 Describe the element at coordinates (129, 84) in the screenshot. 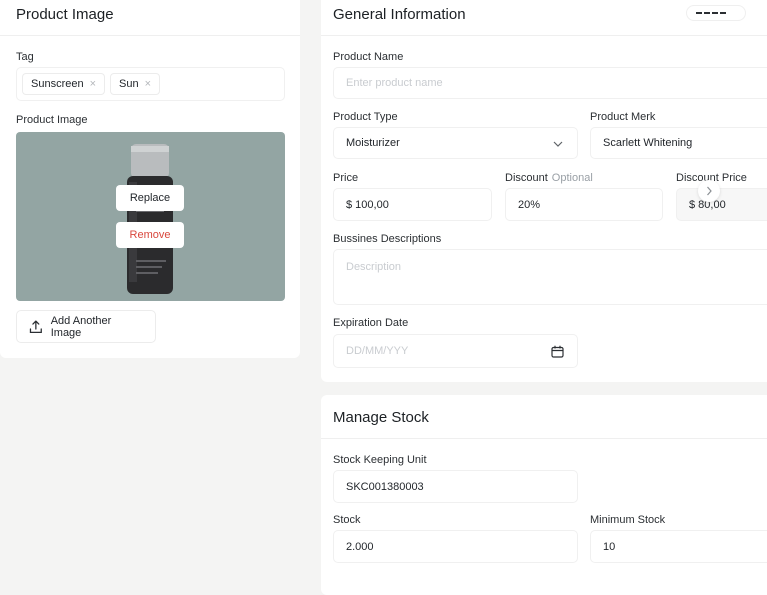

I see `tag-chip-label: Sun` at that location.